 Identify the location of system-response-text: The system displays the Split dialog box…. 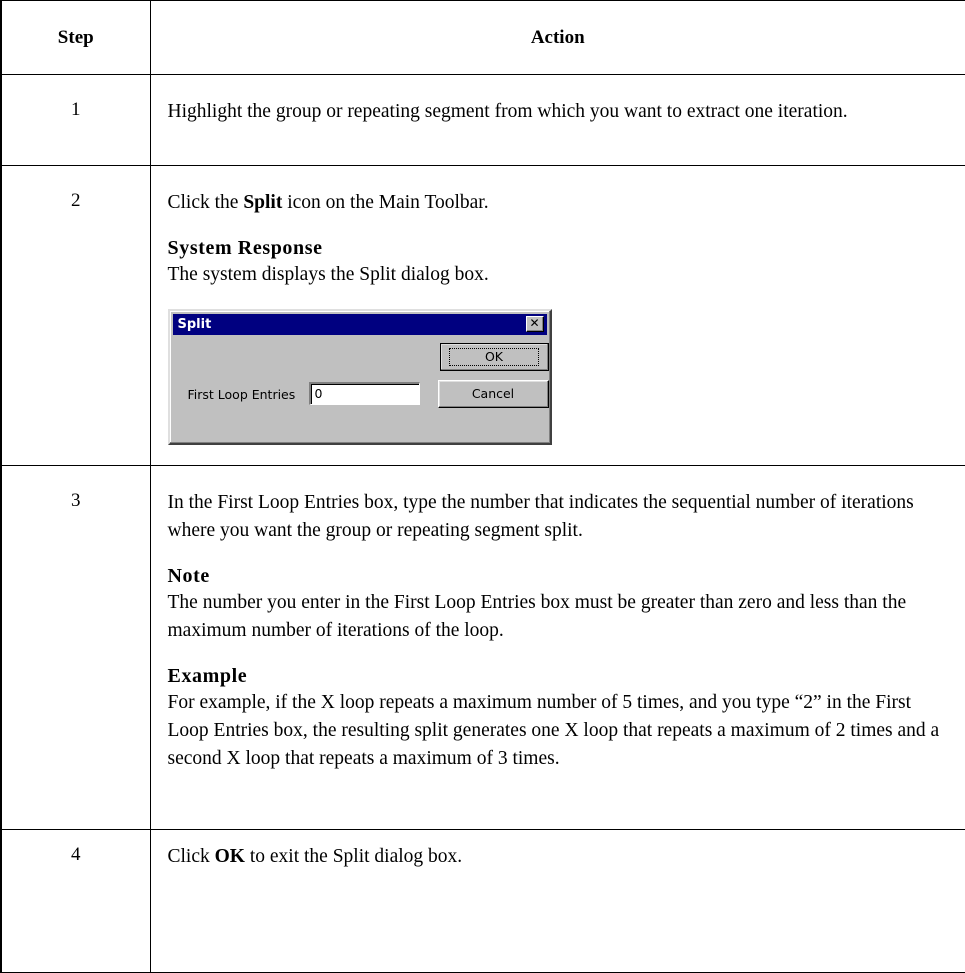
(328, 274).